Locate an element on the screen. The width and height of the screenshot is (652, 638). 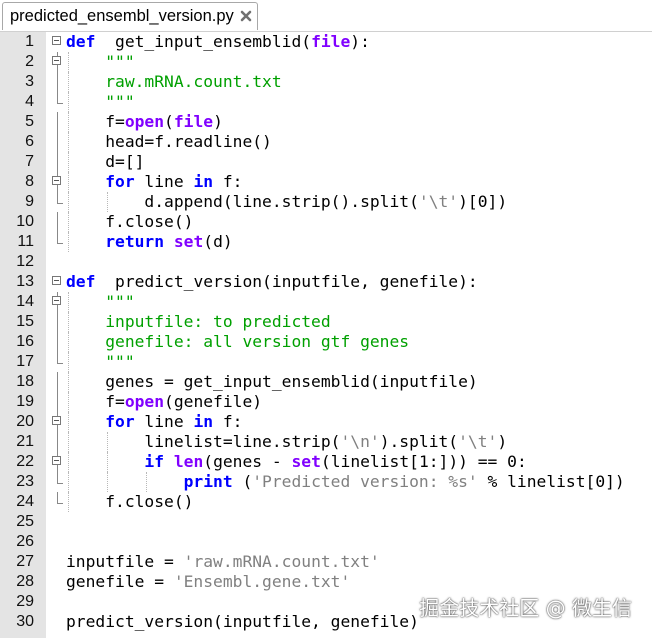
line-number: 5 is located at coordinates (29, 121).